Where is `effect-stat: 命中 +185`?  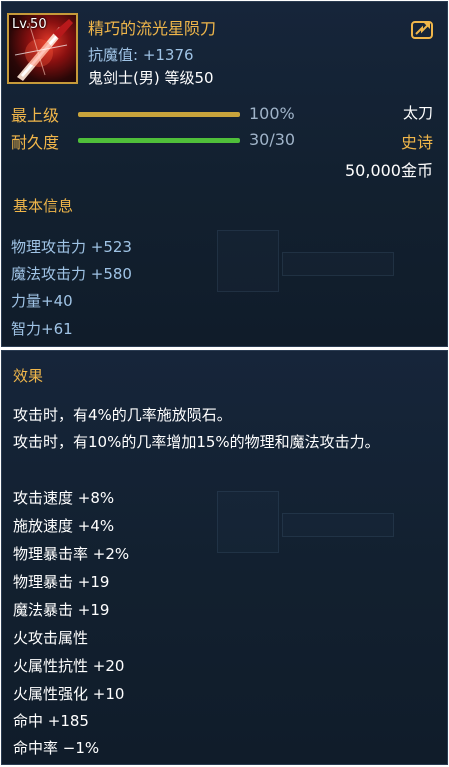 effect-stat: 命中 +185 is located at coordinates (51, 721).